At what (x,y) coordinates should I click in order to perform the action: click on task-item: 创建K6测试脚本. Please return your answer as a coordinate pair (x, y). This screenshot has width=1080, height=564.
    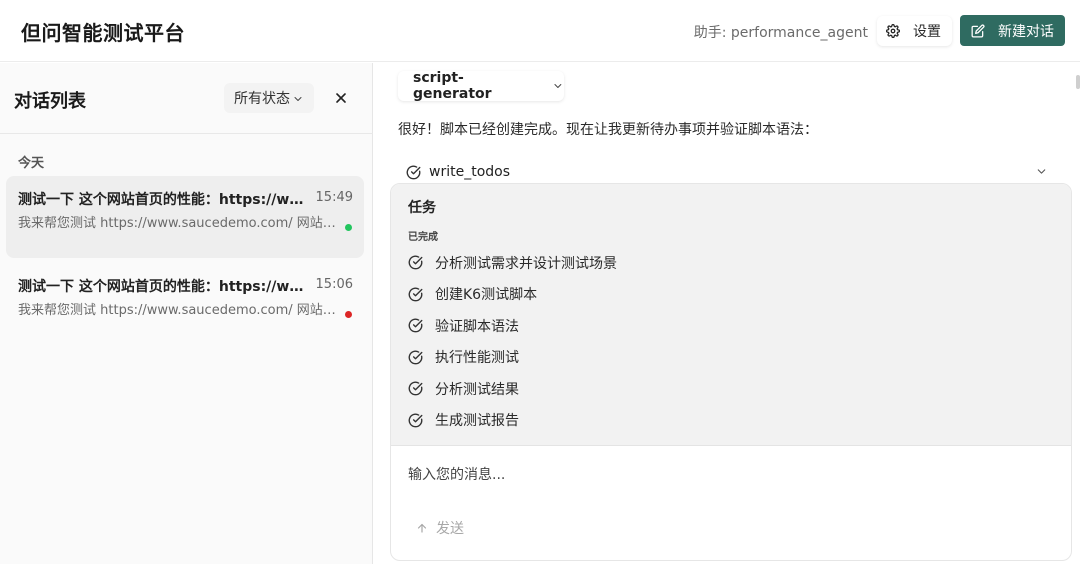
    Looking at the image, I should click on (512, 295).